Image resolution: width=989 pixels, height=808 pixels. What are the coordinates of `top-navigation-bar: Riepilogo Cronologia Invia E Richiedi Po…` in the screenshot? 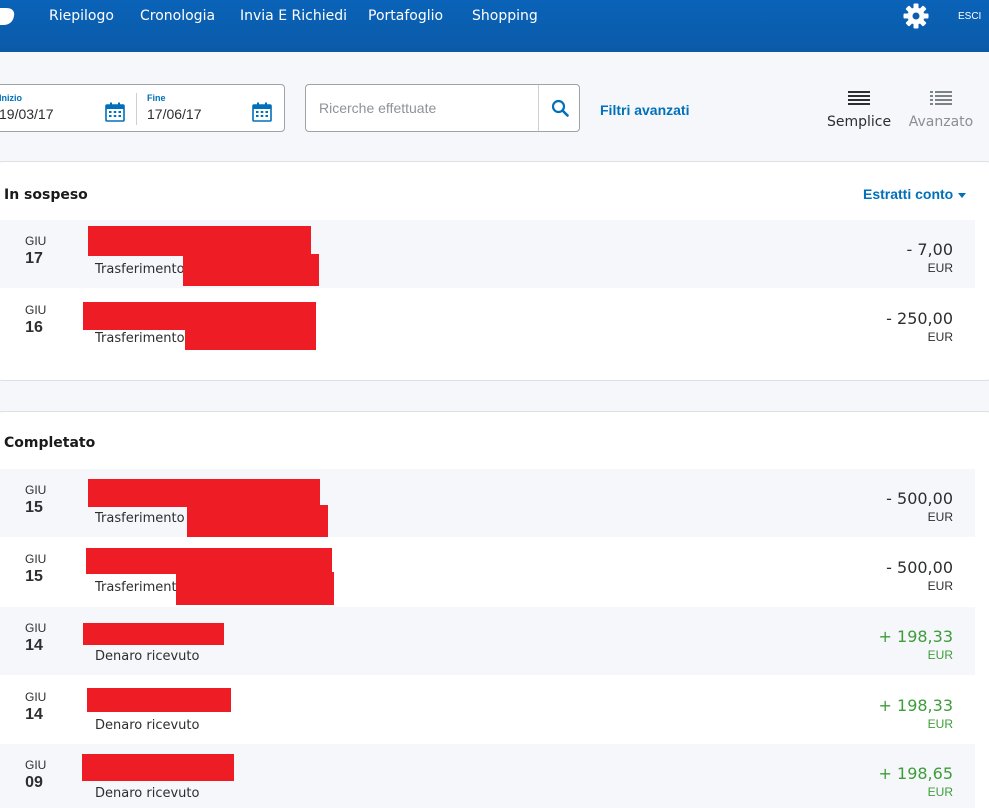 It's located at (494, 26).